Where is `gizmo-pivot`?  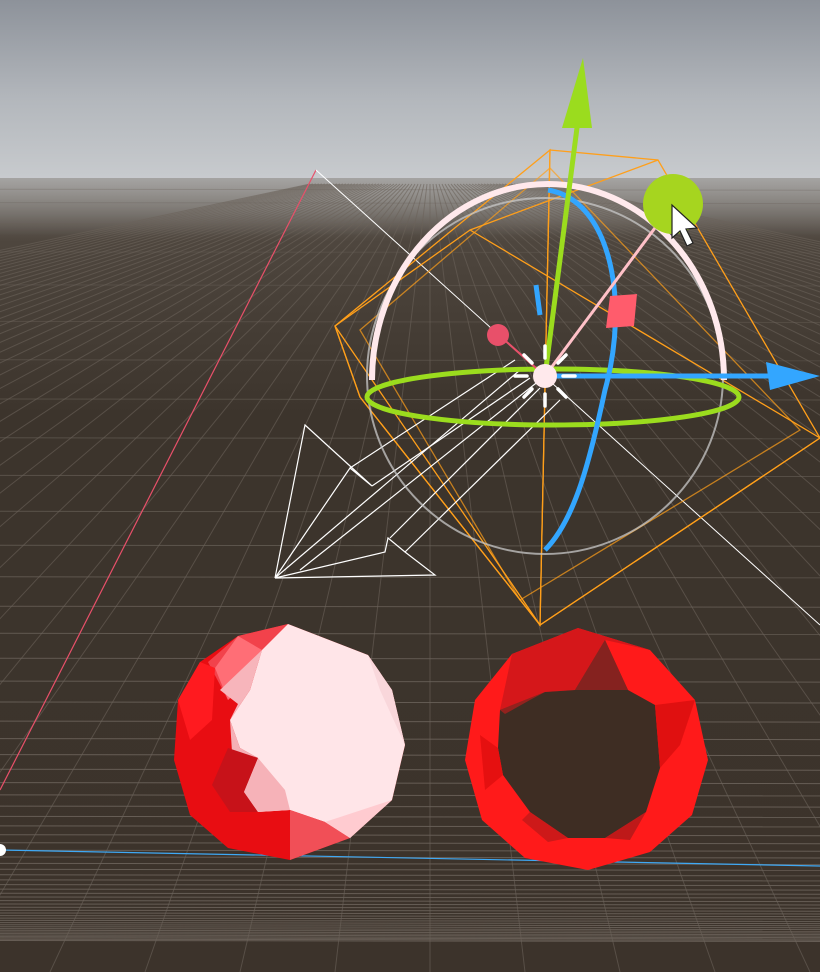
gizmo-pivot is located at coordinates (545, 376).